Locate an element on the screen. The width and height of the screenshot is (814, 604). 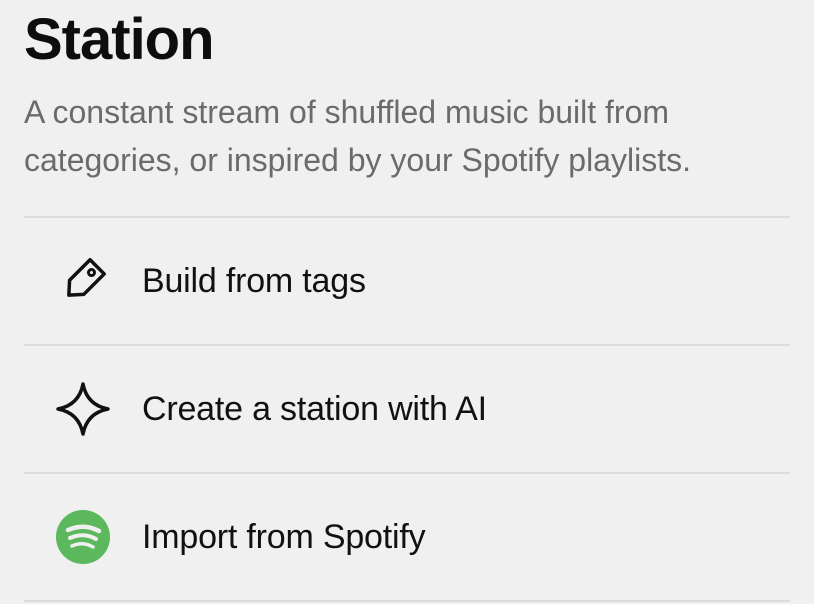
sparkle-icon is located at coordinates (83, 409).